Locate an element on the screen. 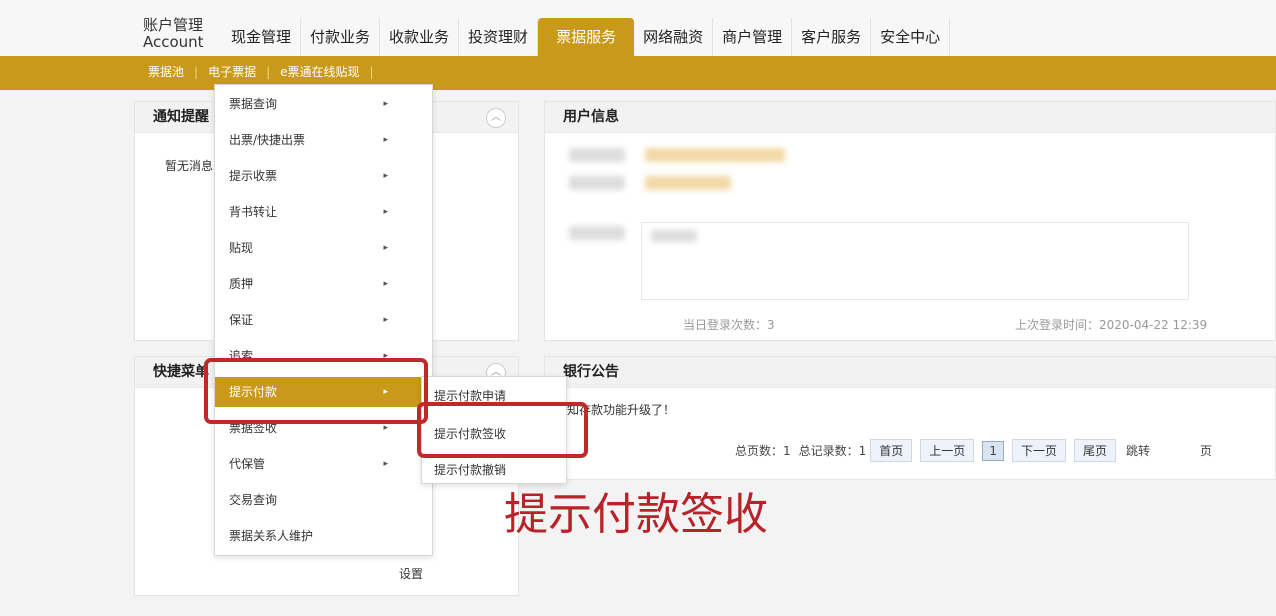 The width and height of the screenshot is (1276, 616). nav-tab-customer-service: 客户服务 is located at coordinates (832, 37).